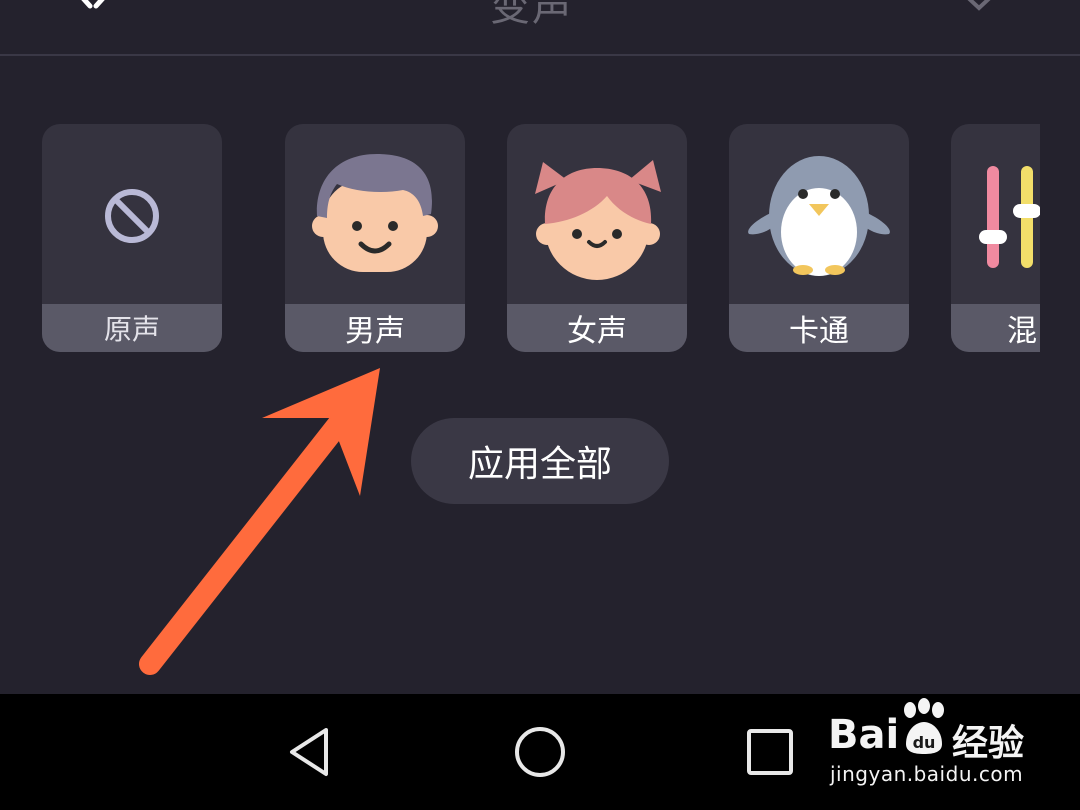  What do you see at coordinates (864, 735) in the screenshot?
I see `watermark-brand: Bai` at bounding box center [864, 735].